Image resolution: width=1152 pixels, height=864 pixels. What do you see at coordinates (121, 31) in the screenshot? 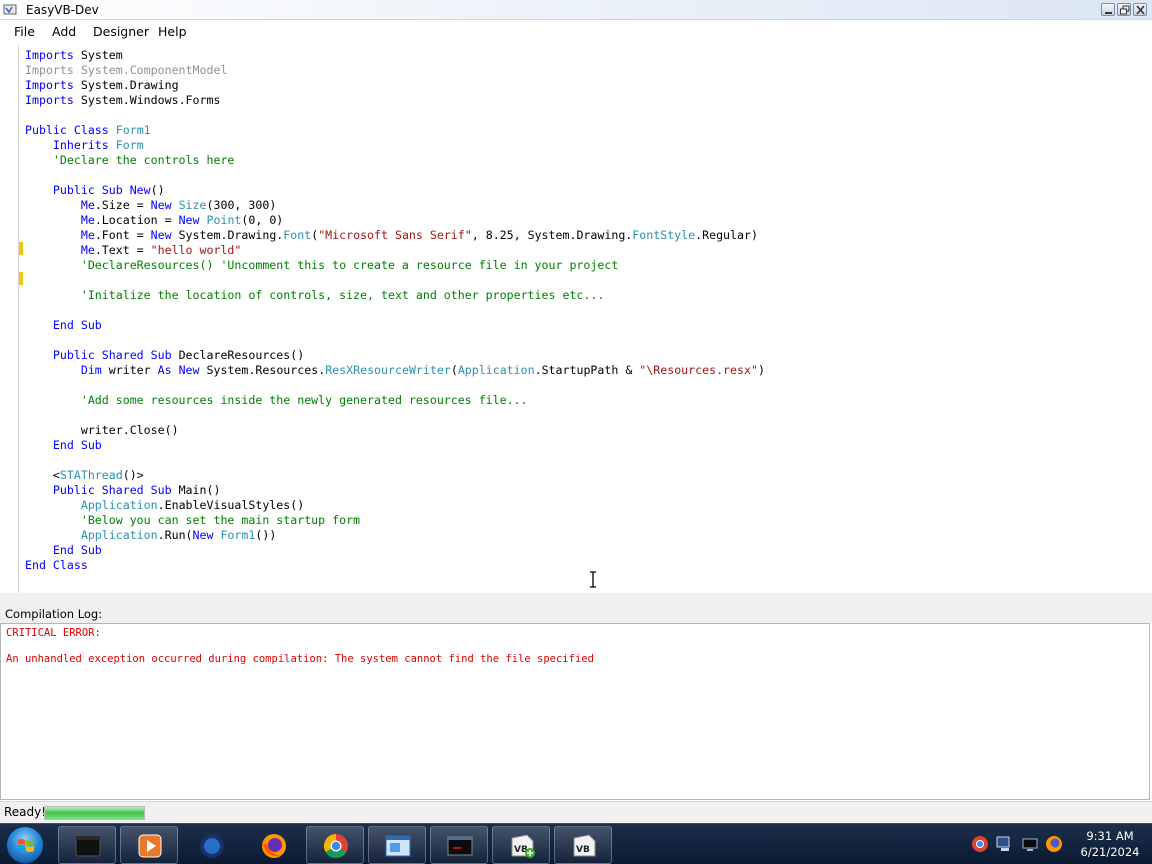
I see `menu-designer: Designer` at bounding box center [121, 31].